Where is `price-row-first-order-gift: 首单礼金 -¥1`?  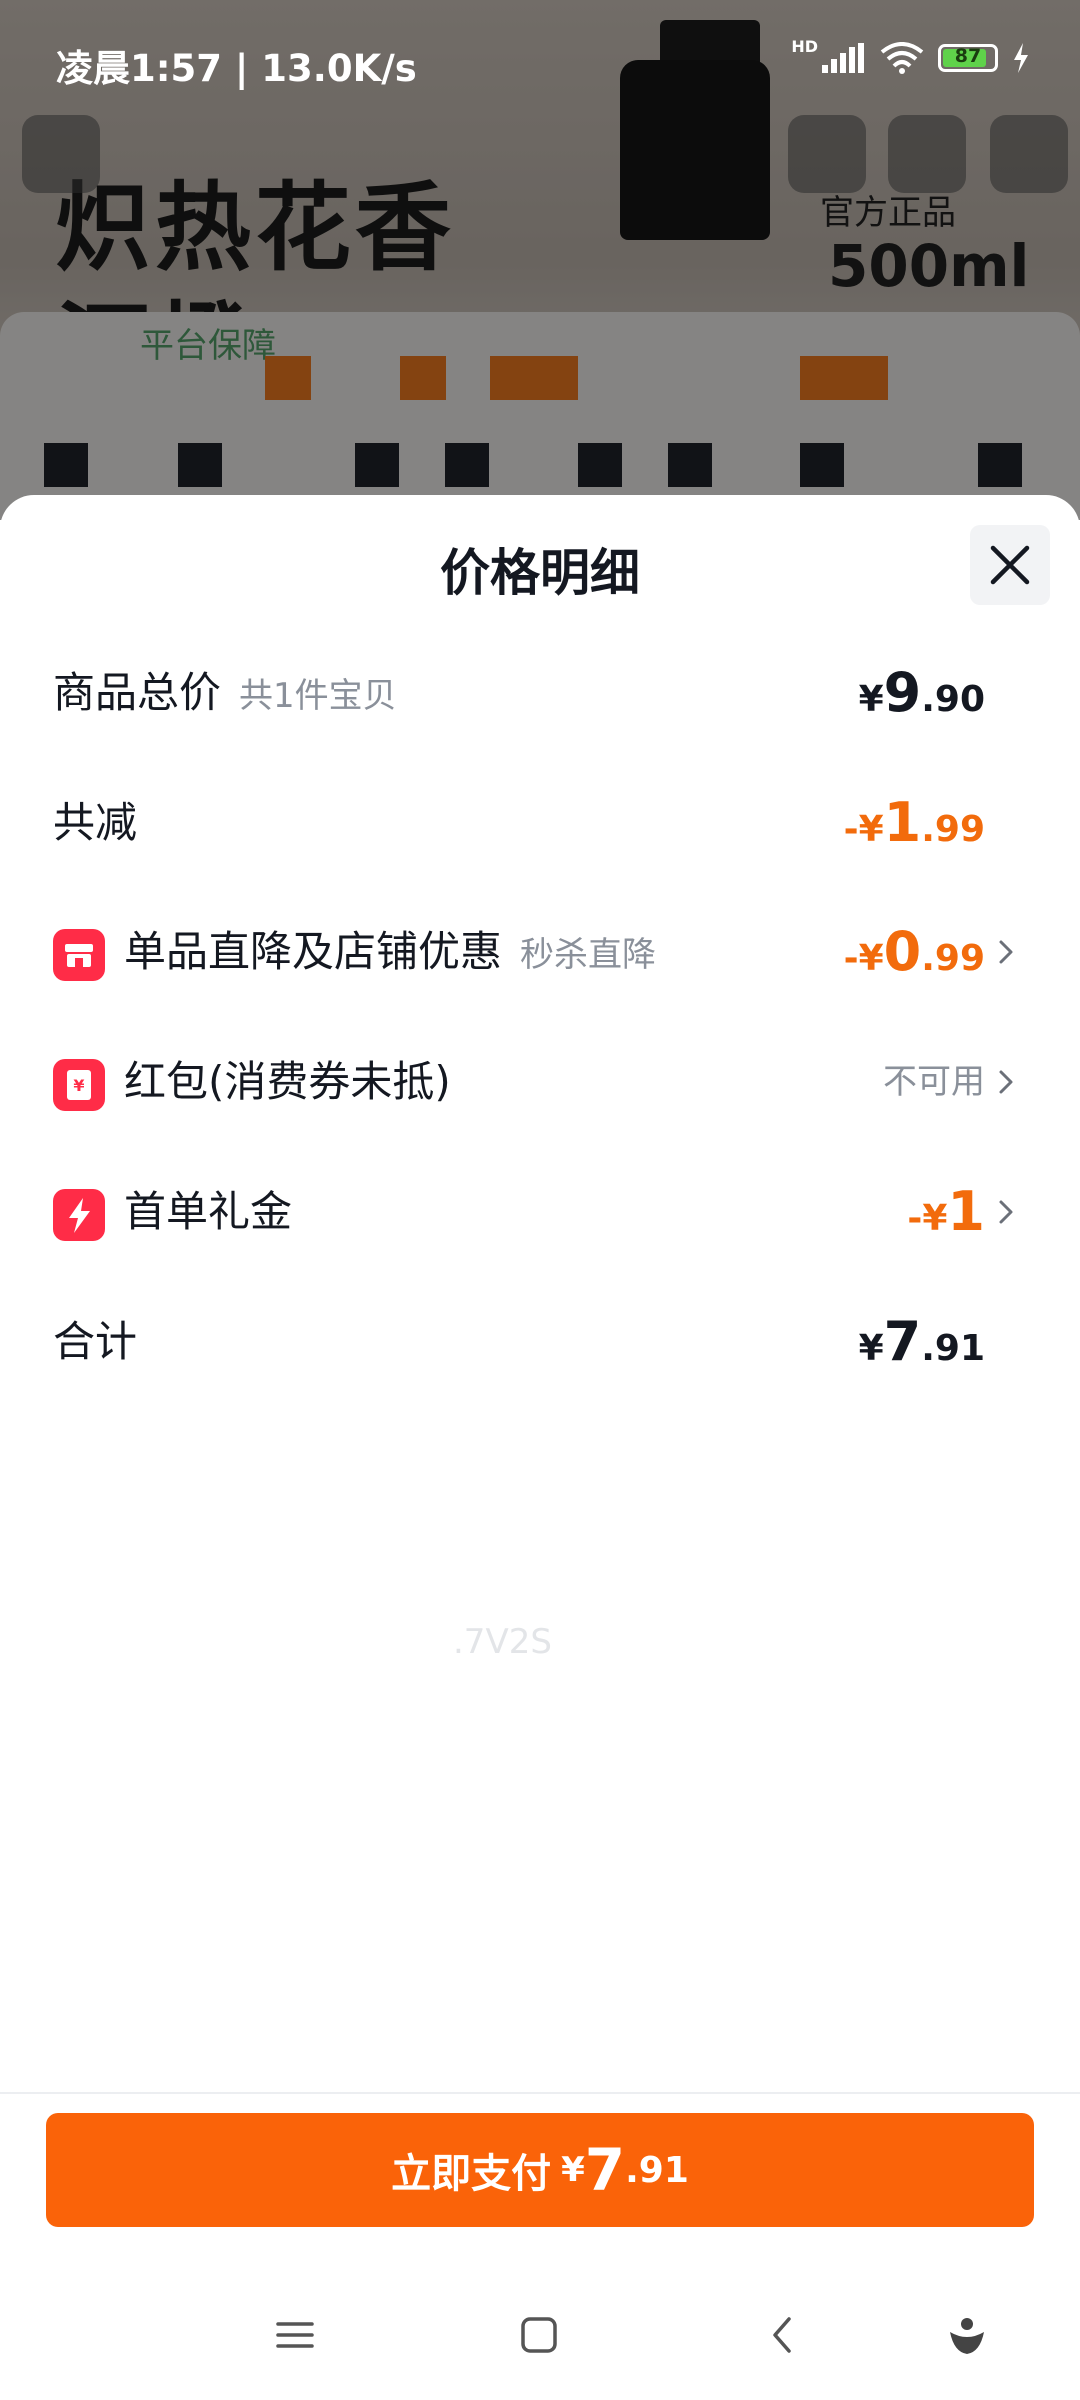 price-row-first-order-gift: 首单礼金 -¥1 is located at coordinates (540, 1212).